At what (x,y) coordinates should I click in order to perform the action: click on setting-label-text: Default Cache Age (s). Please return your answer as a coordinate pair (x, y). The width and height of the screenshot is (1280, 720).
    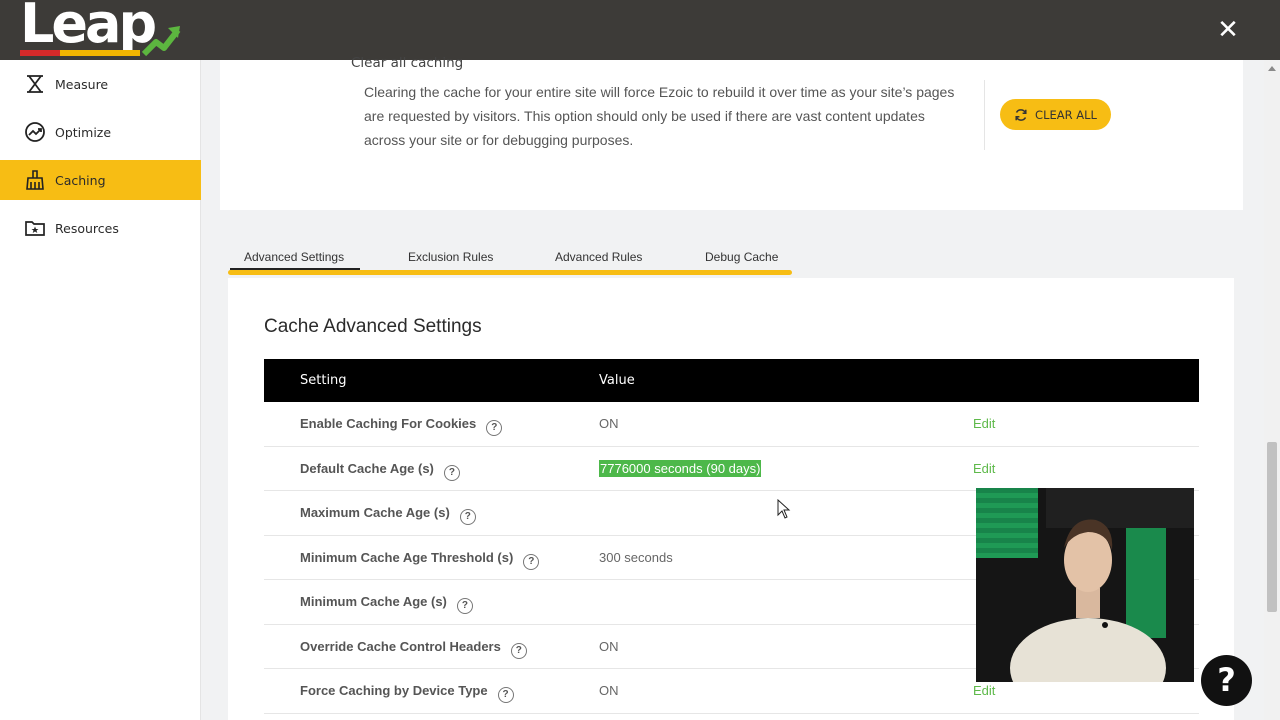
    Looking at the image, I should click on (367, 468).